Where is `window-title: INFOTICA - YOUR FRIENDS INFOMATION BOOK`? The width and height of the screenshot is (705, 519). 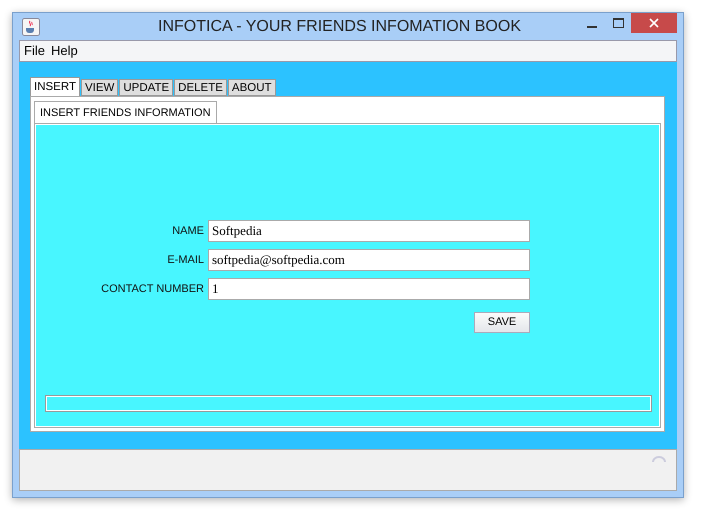
window-title: INFOTICA - YOUR FRIENDS INFOMATION BOOK is located at coordinates (339, 26).